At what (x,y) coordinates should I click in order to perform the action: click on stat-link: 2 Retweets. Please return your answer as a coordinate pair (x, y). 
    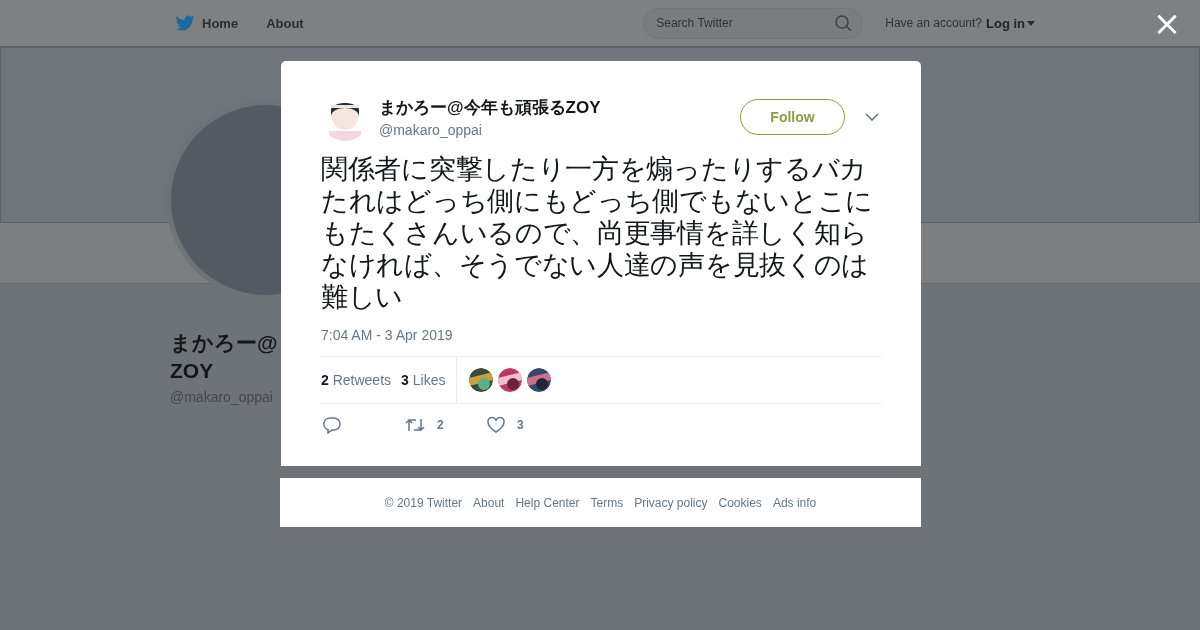
    Looking at the image, I should click on (356, 380).